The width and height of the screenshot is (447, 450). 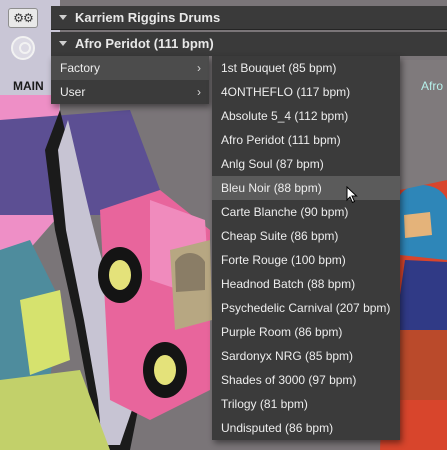 I want to click on preset-menu-item-label: 4ONTHEFLO (117 bpm), so click(x=286, y=92).